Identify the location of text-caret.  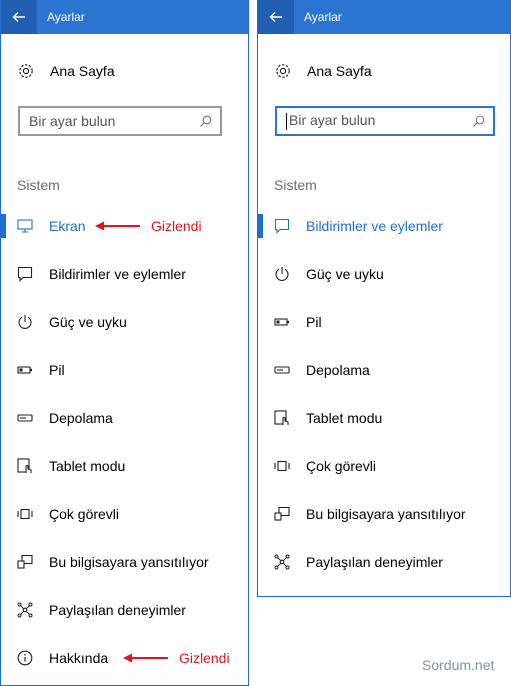
(286, 121).